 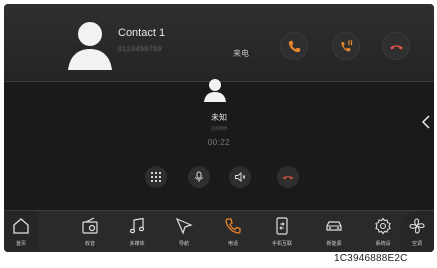 I want to click on dock-item-phone-link: 手机互联, so click(x=282, y=231).